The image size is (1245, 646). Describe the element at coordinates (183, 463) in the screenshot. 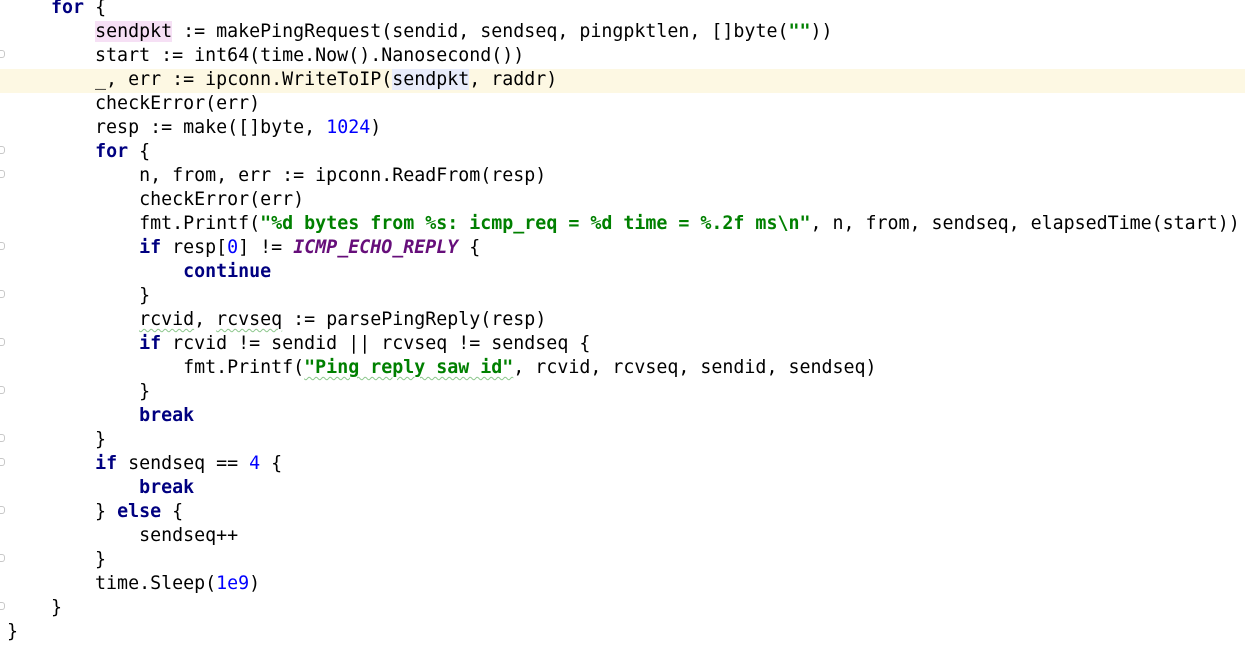

I see `code-token: sendseq ==` at that location.